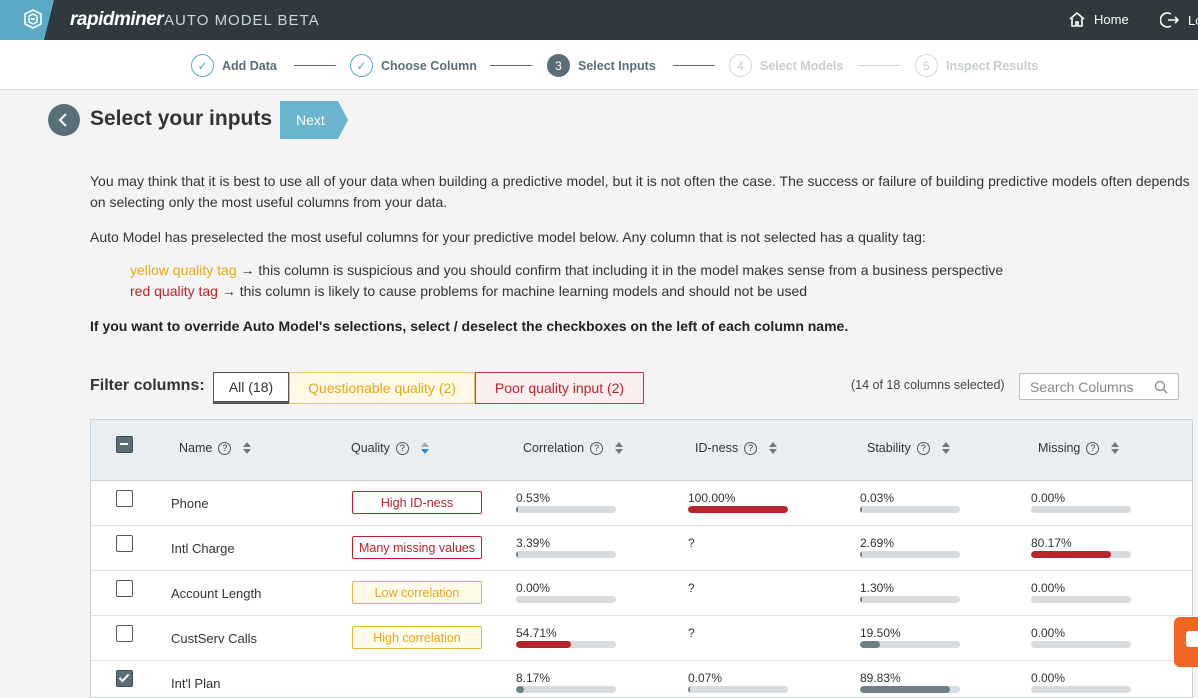 The width and height of the screenshot is (1198, 698). I want to click on chevron-left-icon, so click(62, 120).